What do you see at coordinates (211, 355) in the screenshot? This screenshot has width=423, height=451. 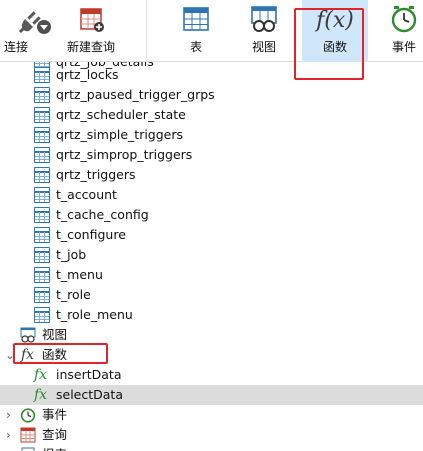 I see `tree-group-functions: ⌄ fx 函数` at bounding box center [211, 355].